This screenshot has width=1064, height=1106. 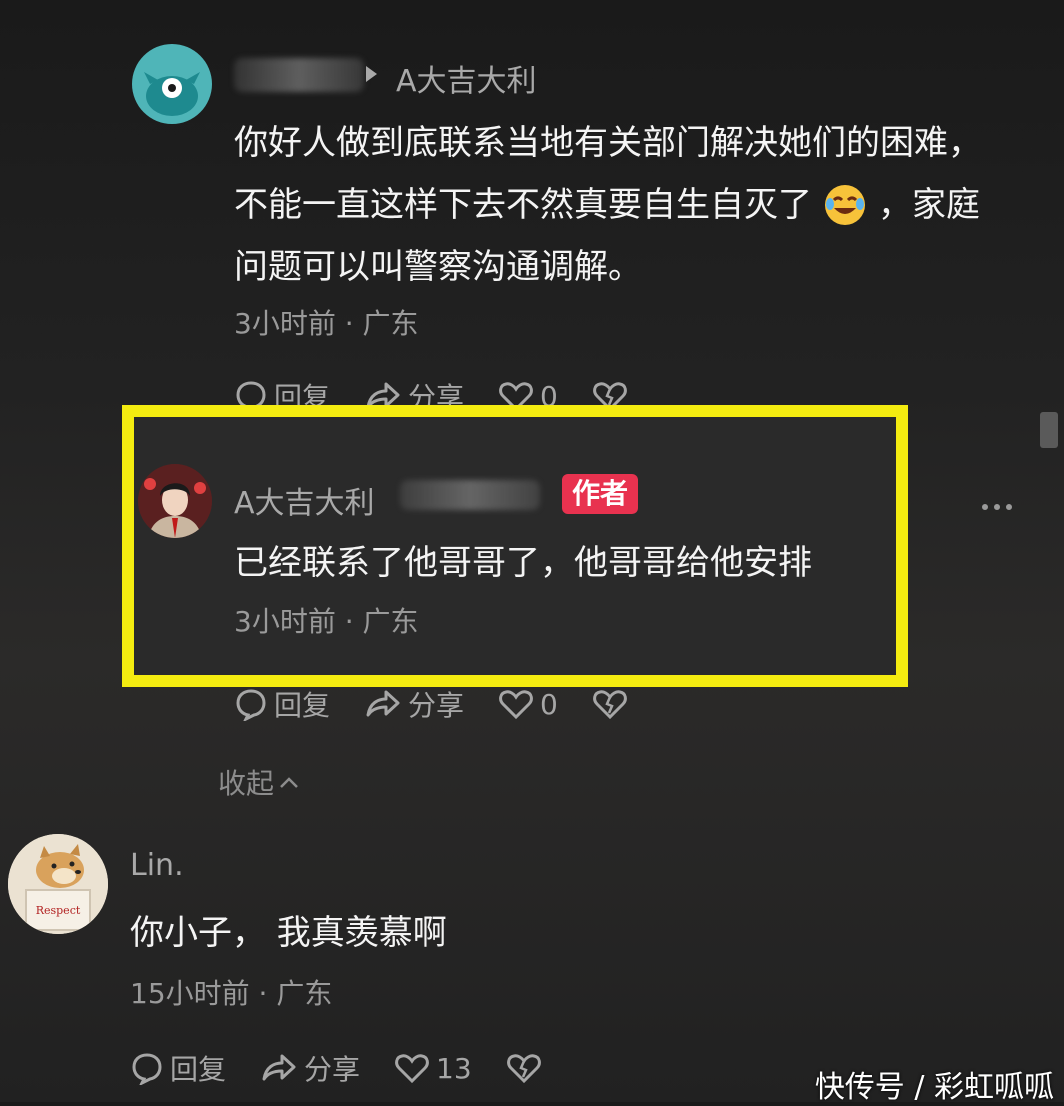 I want to click on monster-avatar-icon, so click(x=172, y=94).